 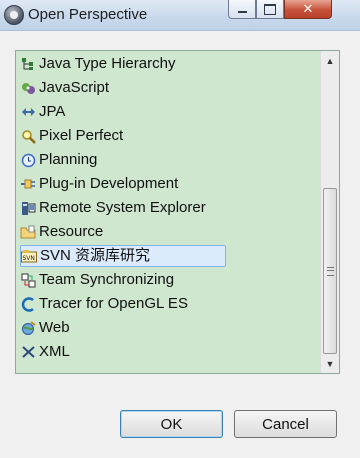 I want to click on xml-icon, so click(x=28, y=352).